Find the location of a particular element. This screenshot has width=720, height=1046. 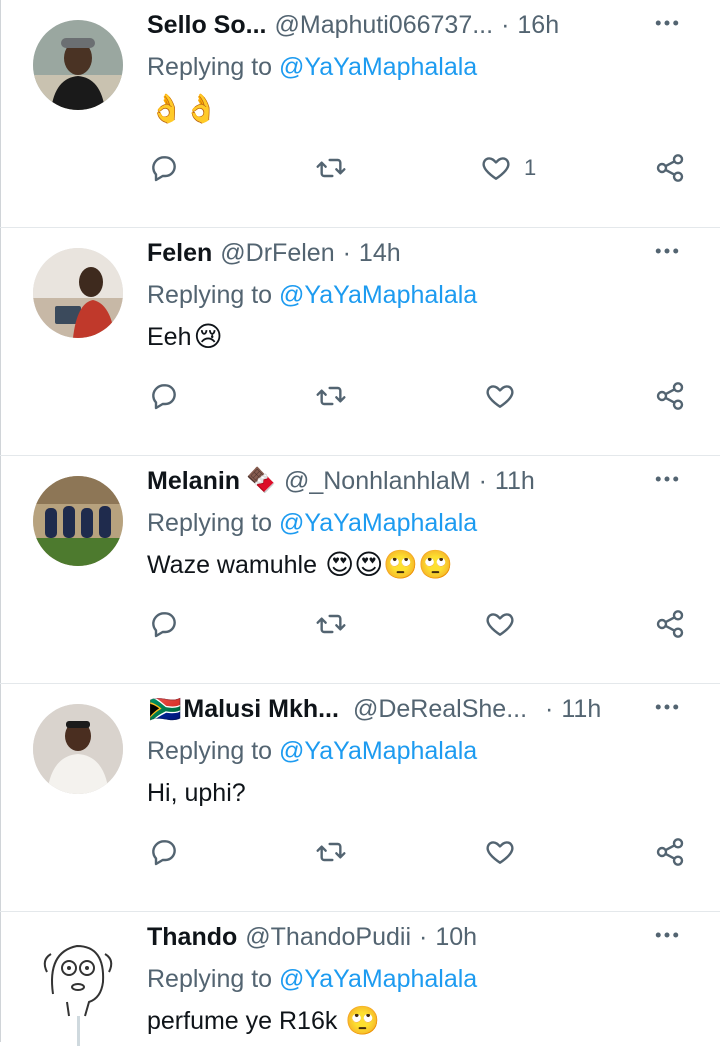

tweet-emojis: 😢 is located at coordinates (208, 336).